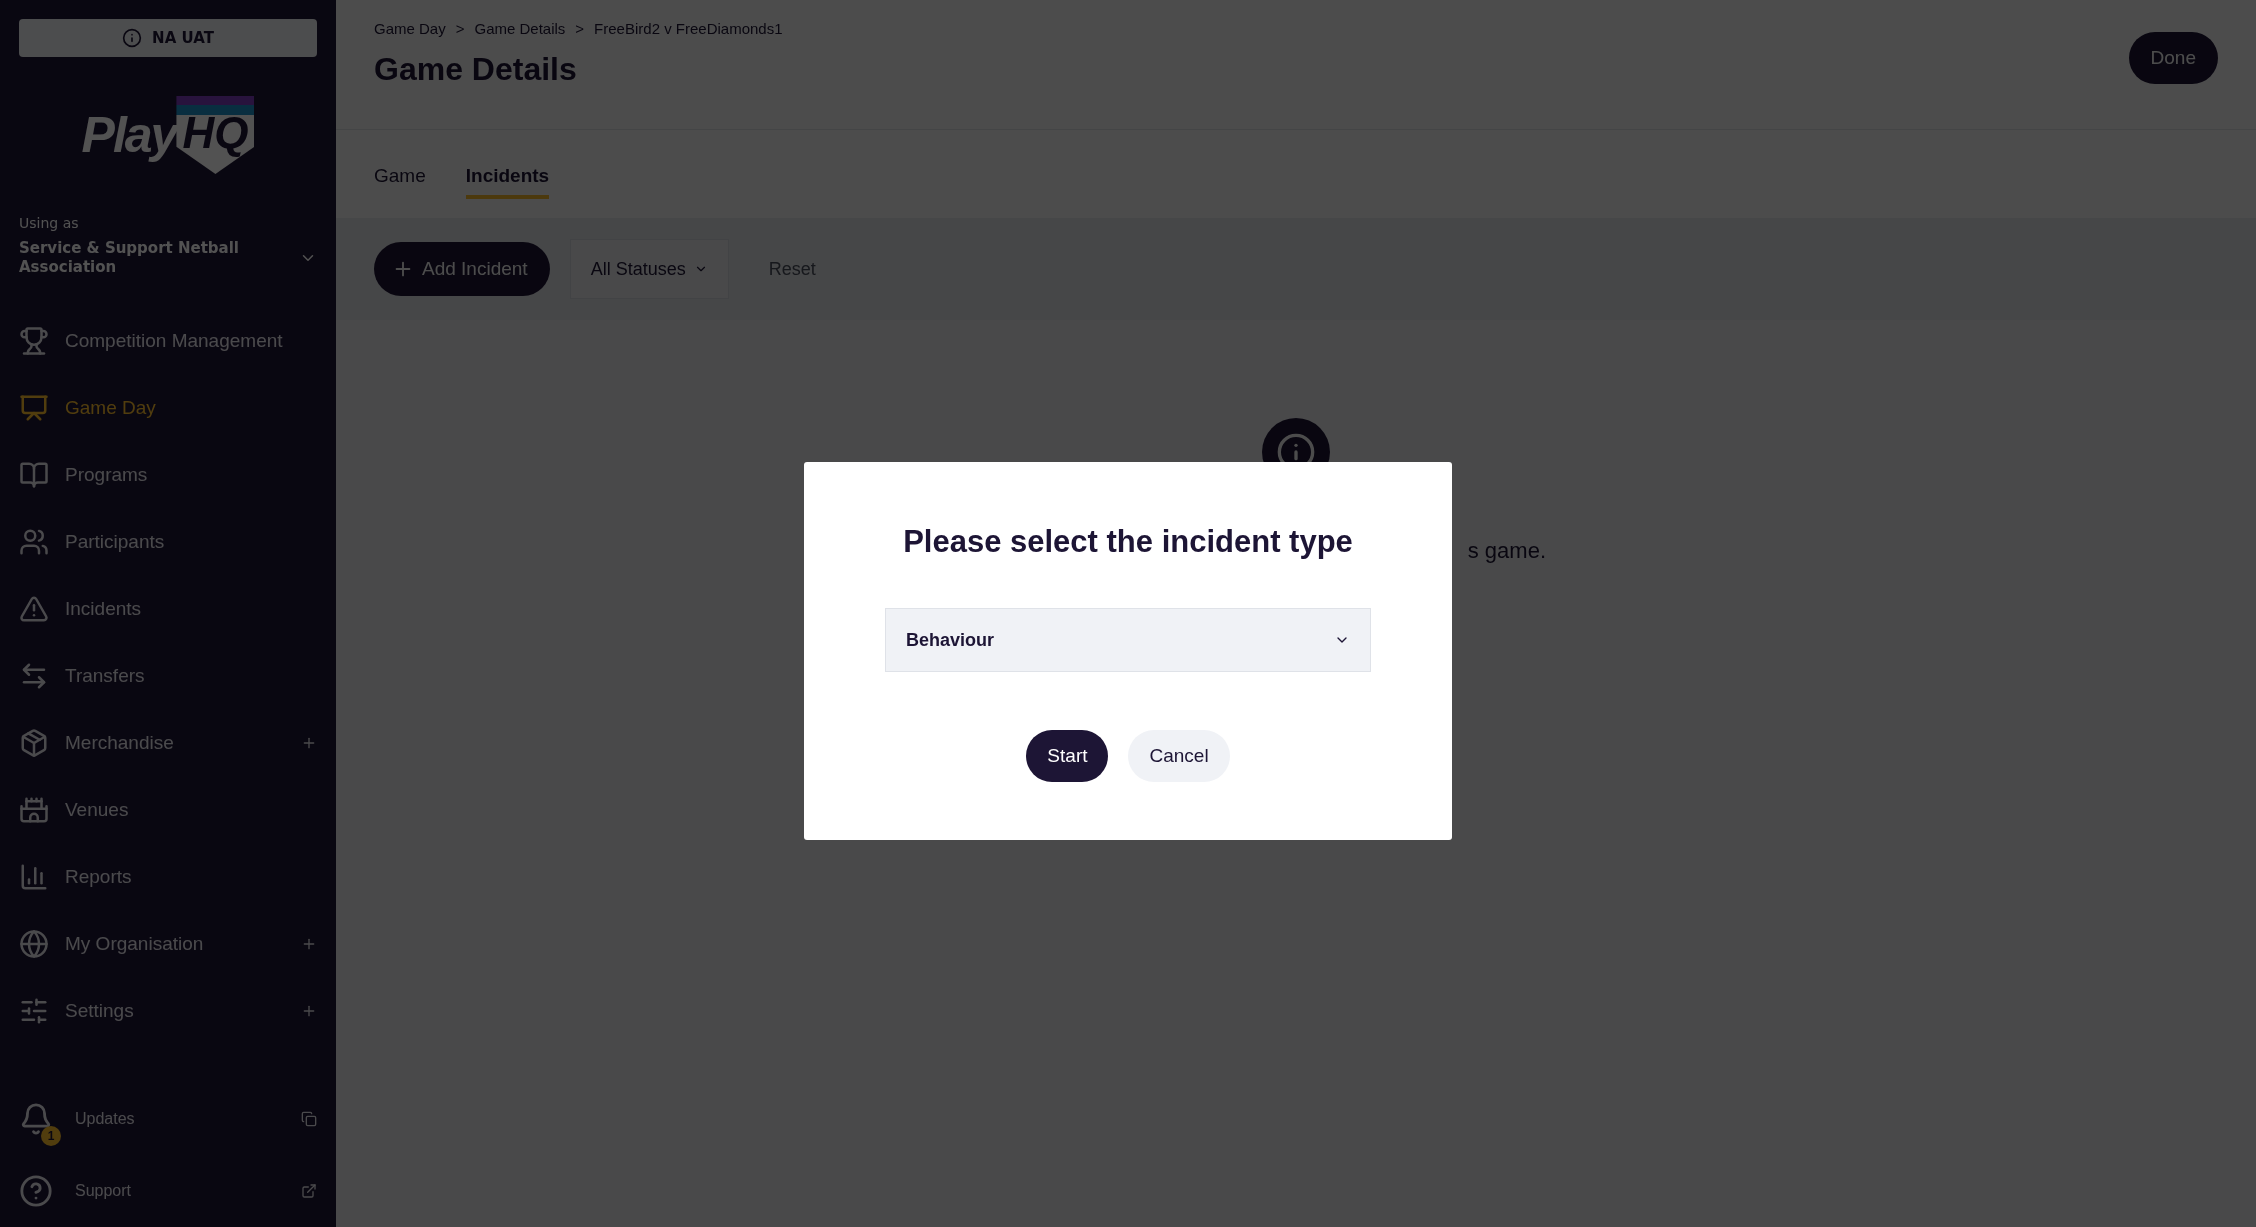 Image resolution: width=2256 pixels, height=1227 pixels. I want to click on package-icon, so click(34, 742).